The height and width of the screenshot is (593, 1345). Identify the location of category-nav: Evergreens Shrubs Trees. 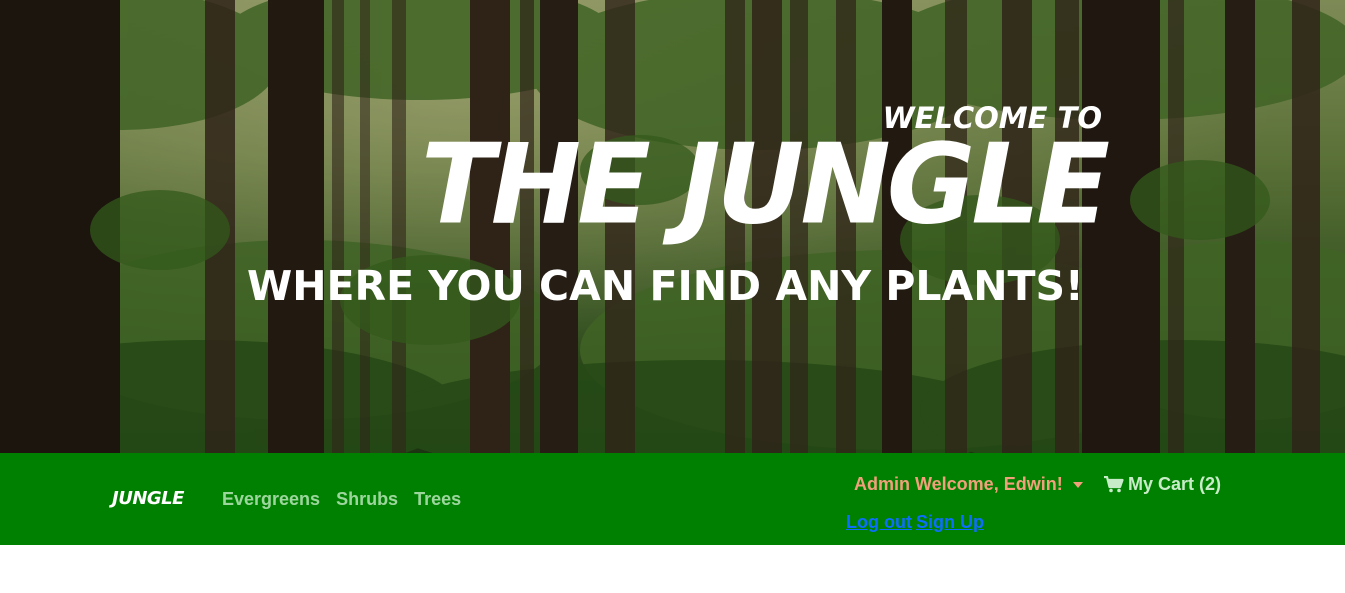
(341, 499).